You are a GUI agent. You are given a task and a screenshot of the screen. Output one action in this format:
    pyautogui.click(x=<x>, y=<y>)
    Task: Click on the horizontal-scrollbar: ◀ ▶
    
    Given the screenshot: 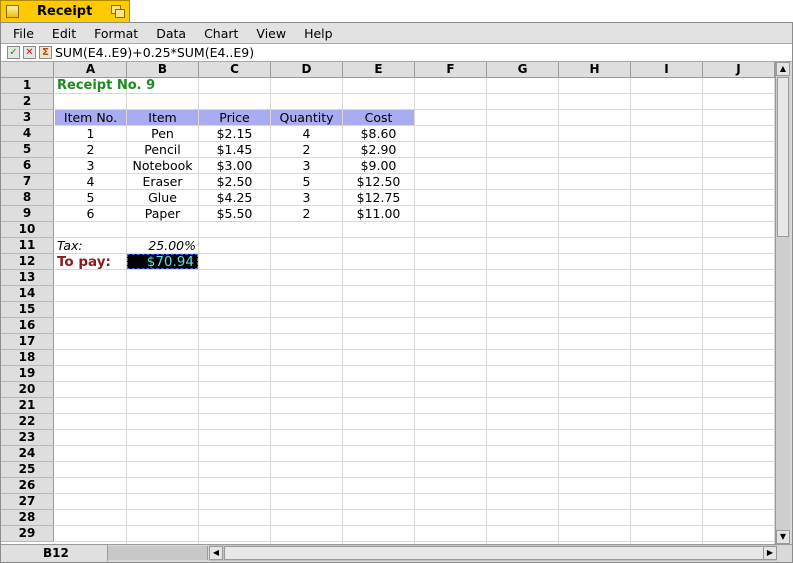 What is the action you would take?
    pyautogui.click(x=493, y=553)
    